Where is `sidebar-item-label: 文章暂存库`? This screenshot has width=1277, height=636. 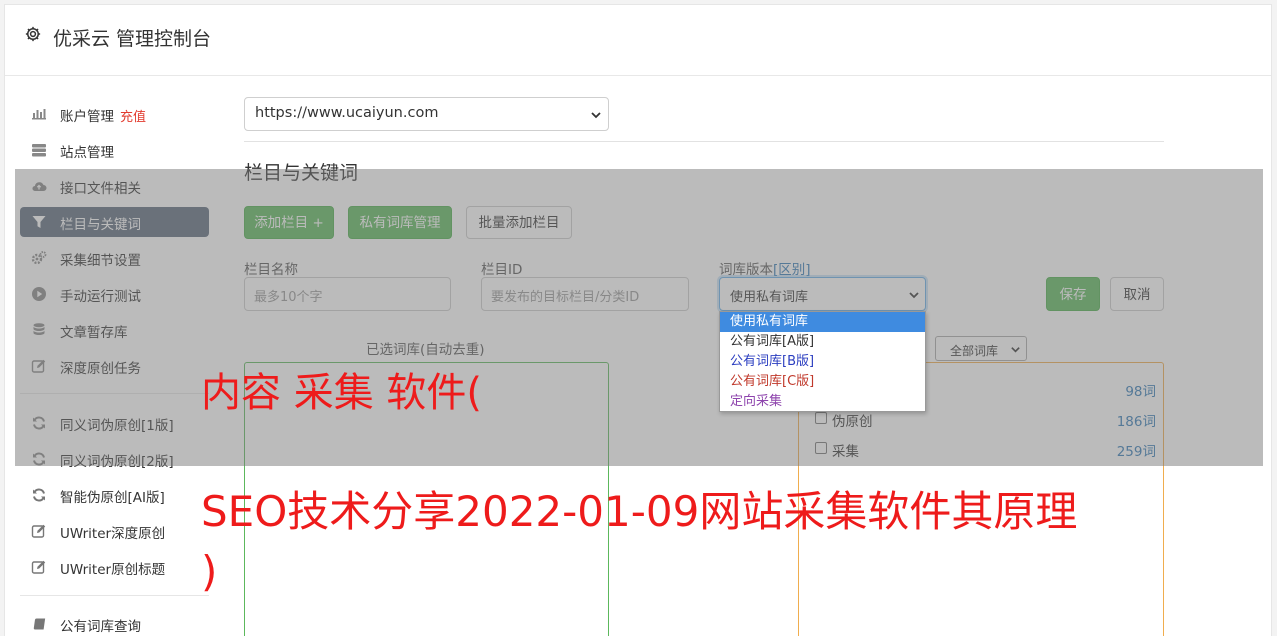
sidebar-item-label: 文章暂存库 is located at coordinates (94, 333).